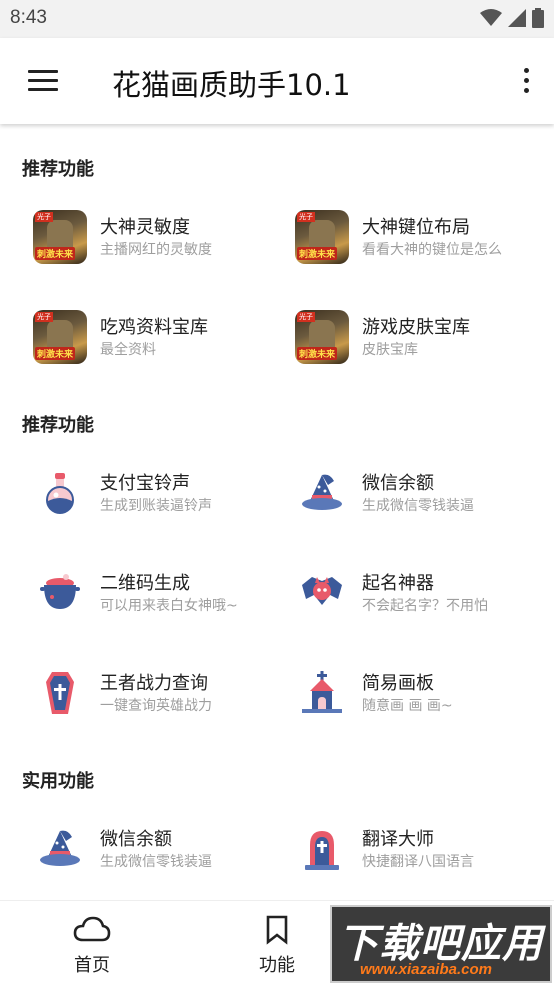 This screenshot has height=985, width=554. I want to click on nav-tab-features: 功能, so click(277, 943).